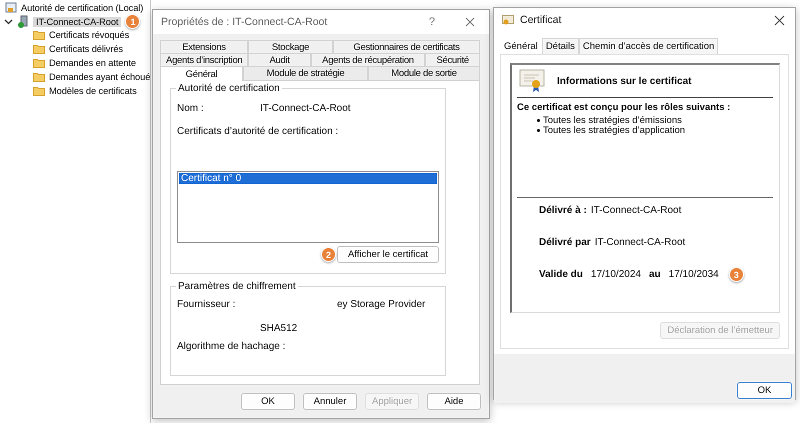  What do you see at coordinates (82, 7) in the screenshot?
I see `tree-item: Autorité de certification (Local)` at bounding box center [82, 7].